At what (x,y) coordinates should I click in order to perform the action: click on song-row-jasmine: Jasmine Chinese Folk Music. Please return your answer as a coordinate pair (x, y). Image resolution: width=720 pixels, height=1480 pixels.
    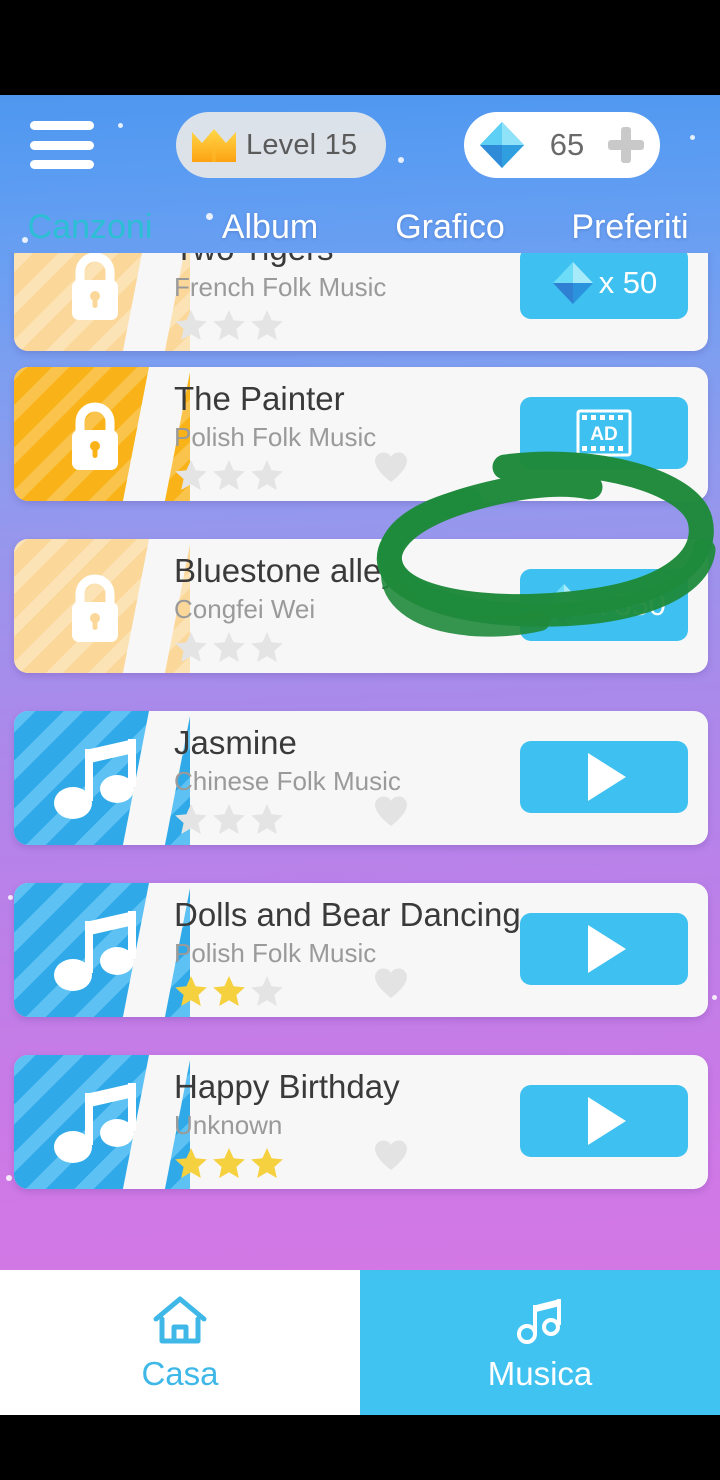
    Looking at the image, I should click on (361, 778).